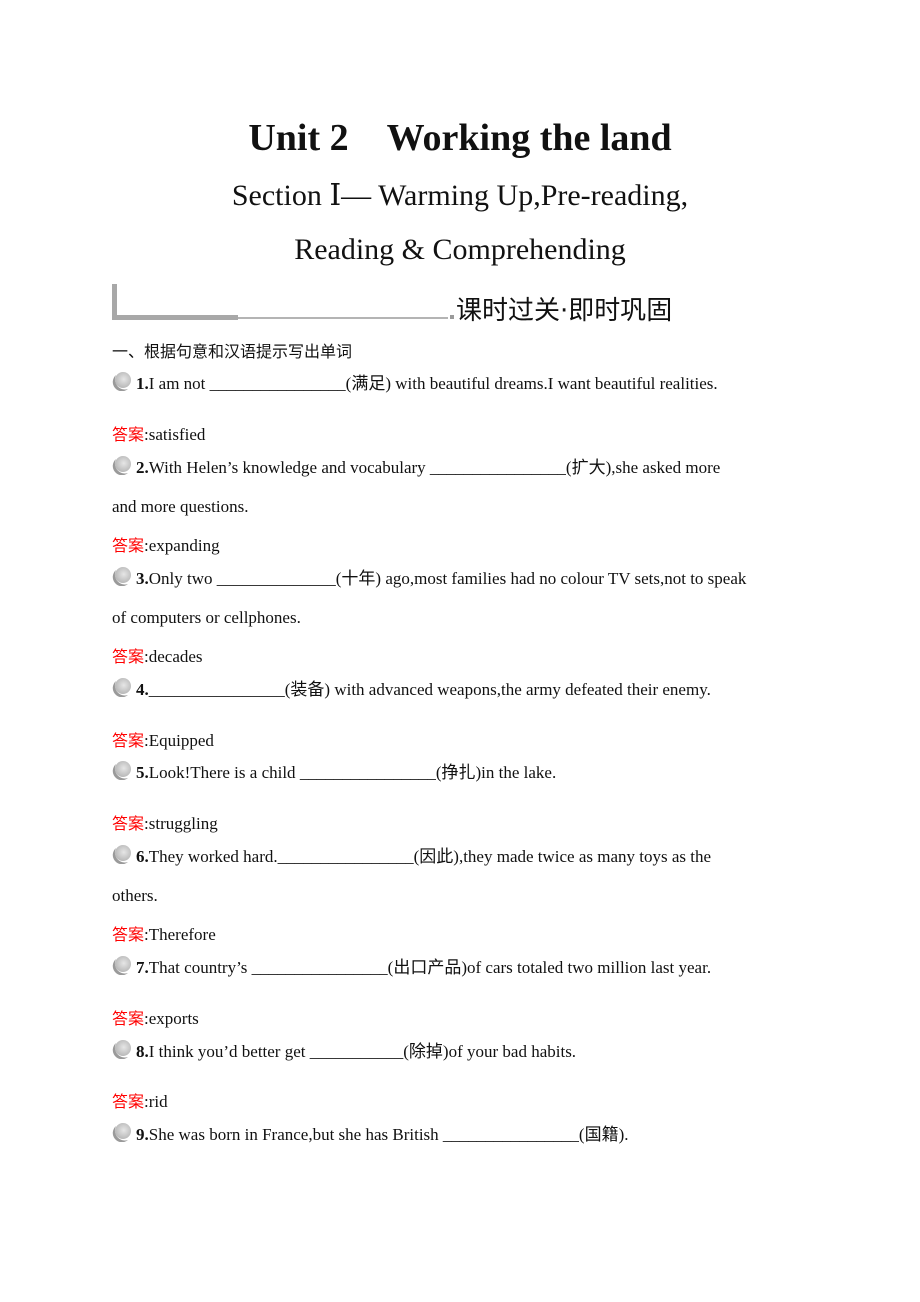  I want to click on question-text-after: ., so click(626, 1134).